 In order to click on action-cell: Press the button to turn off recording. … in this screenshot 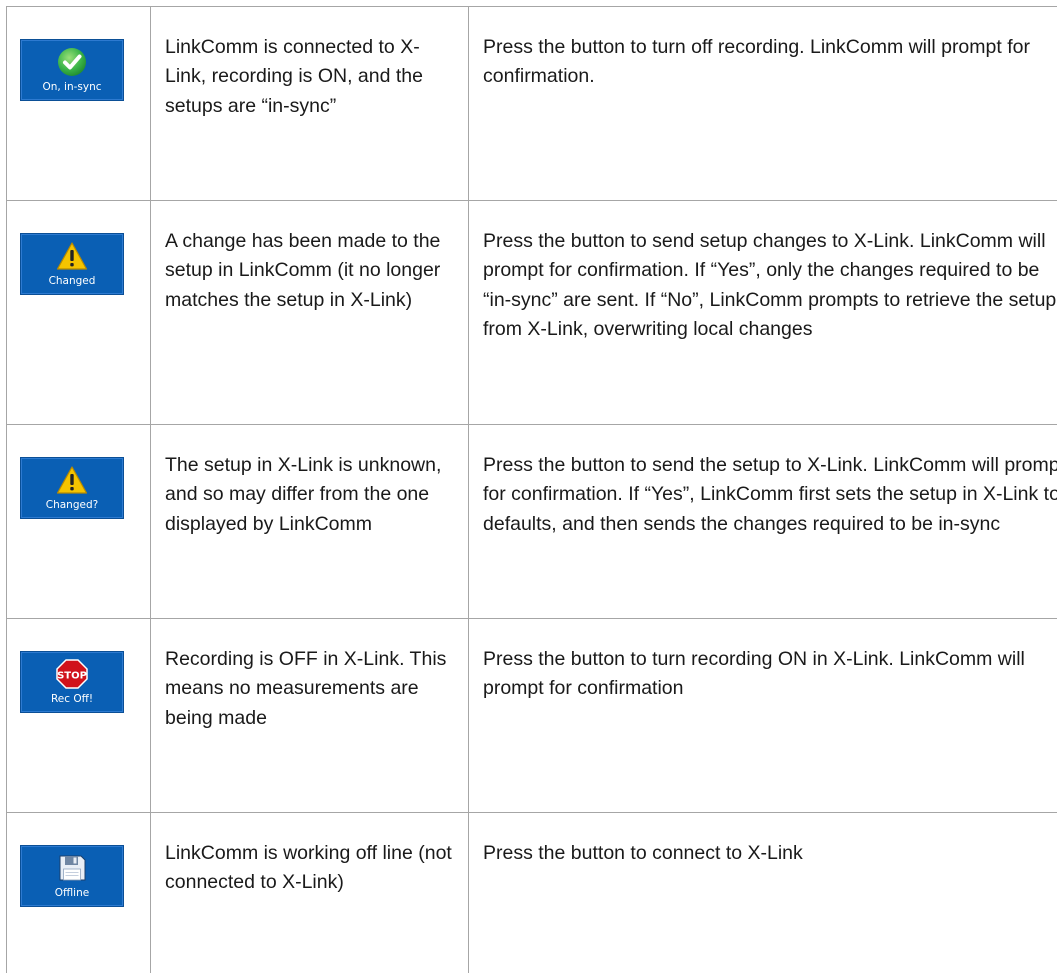, I will do `click(762, 103)`.